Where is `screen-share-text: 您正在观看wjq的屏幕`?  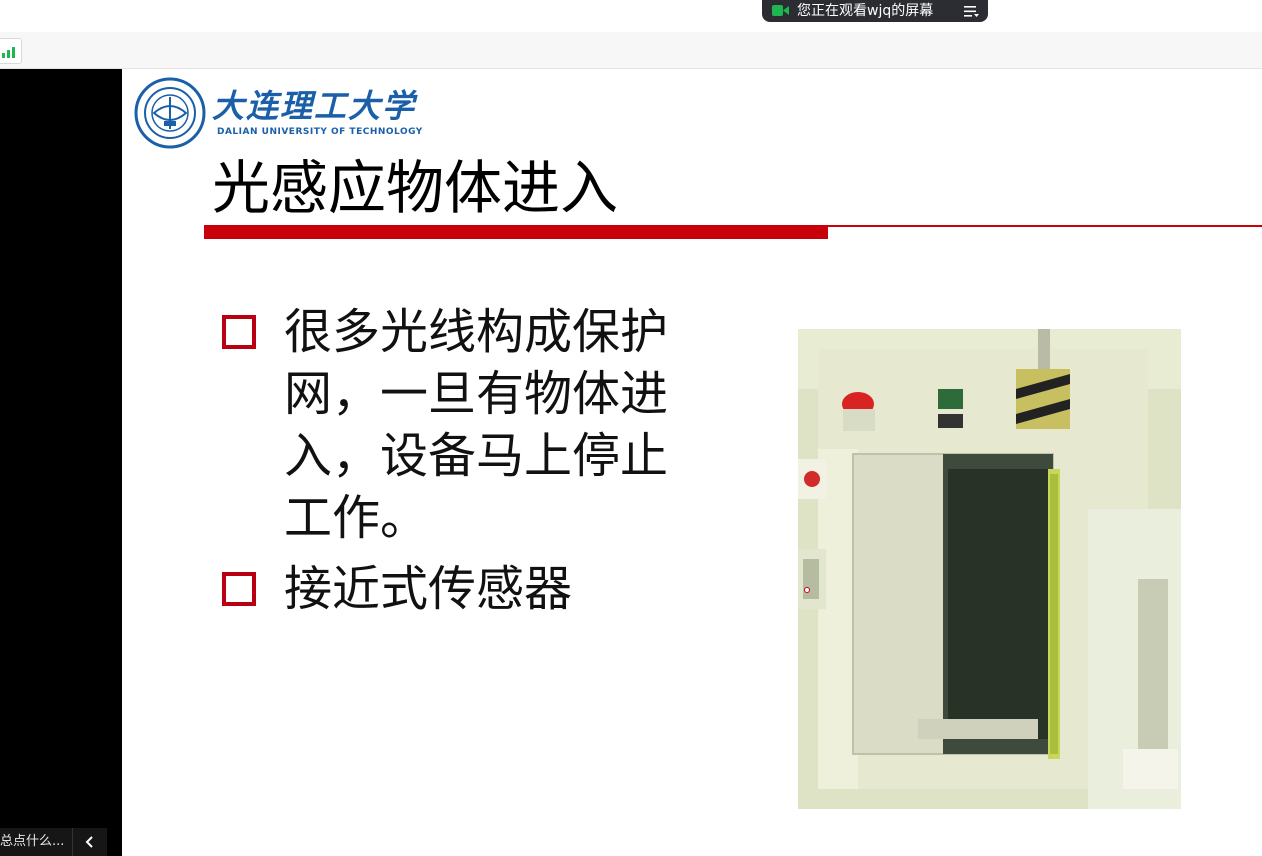 screen-share-text: 您正在观看wjq的屏幕 is located at coordinates (865, 11).